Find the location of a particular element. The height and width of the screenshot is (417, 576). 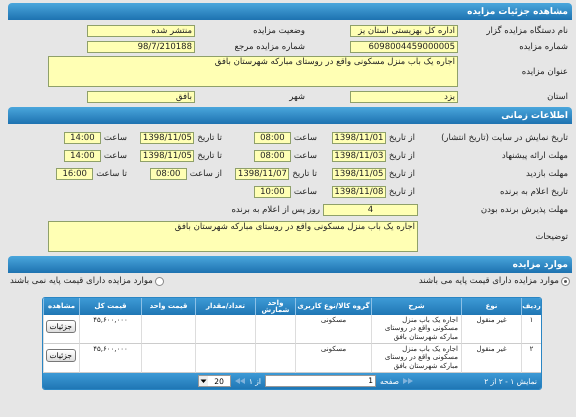

field-label: وضعیت مزایده is located at coordinates (278, 31).